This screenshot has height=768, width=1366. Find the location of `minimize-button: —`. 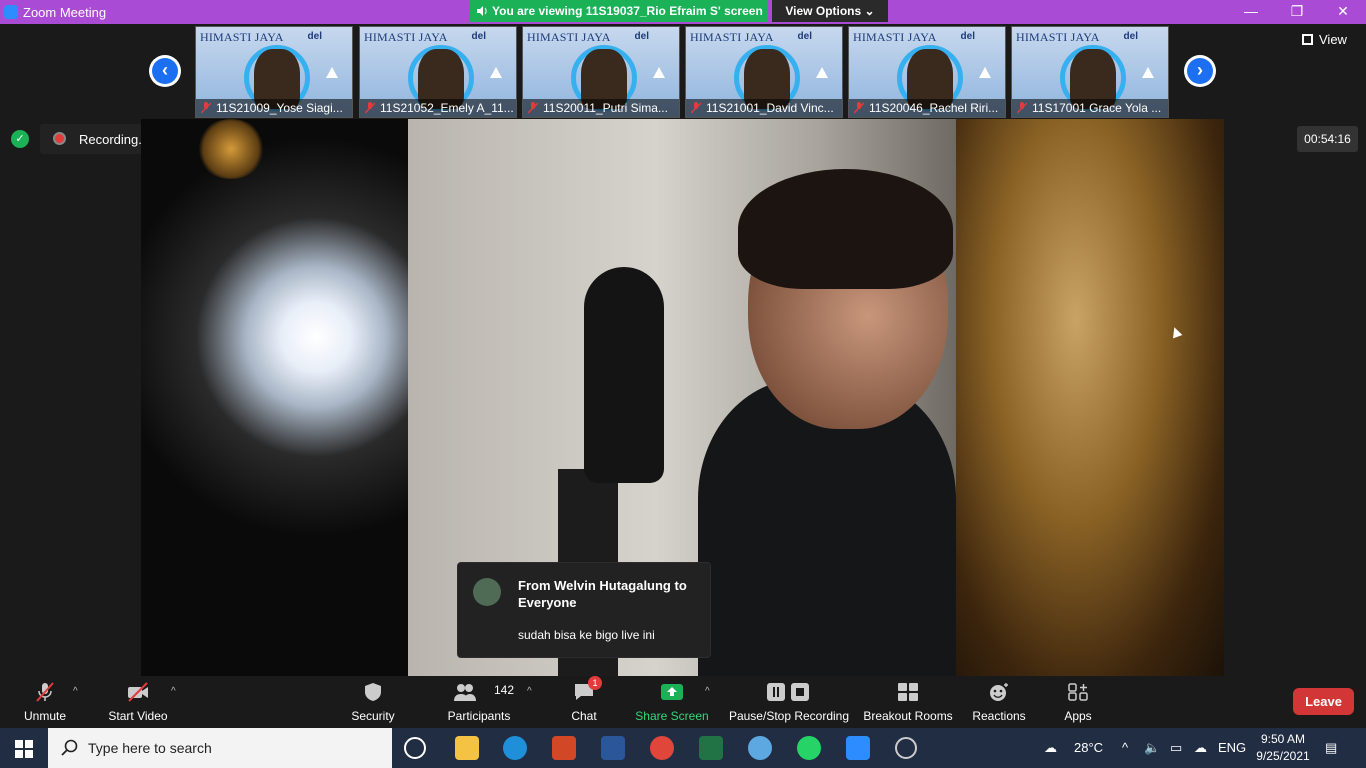

minimize-button: — is located at coordinates (1251, 12).